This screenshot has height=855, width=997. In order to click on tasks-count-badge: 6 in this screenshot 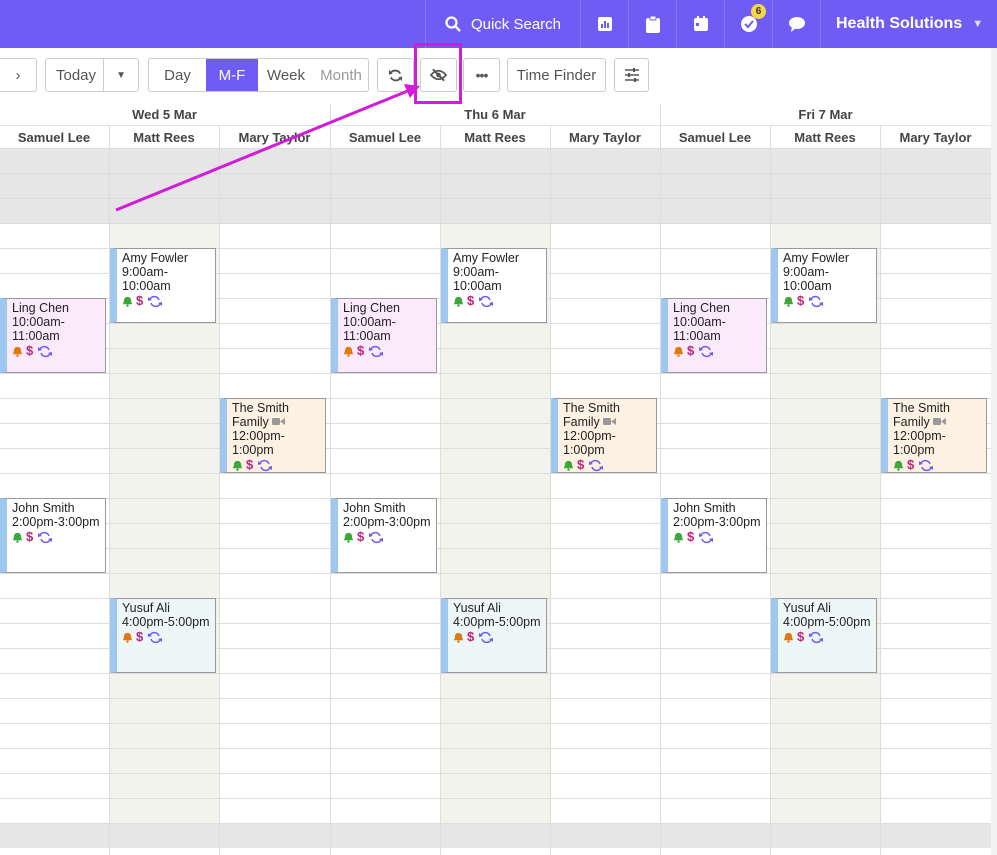, I will do `click(758, 11)`.